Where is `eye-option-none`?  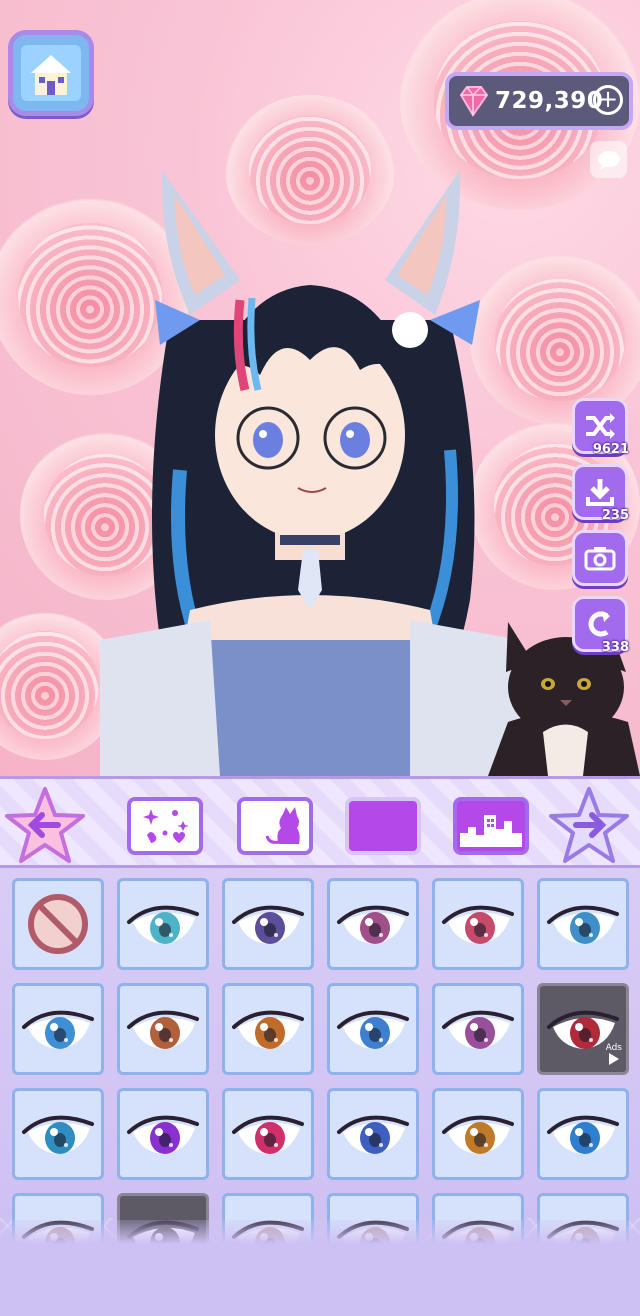 eye-option-none is located at coordinates (58, 924).